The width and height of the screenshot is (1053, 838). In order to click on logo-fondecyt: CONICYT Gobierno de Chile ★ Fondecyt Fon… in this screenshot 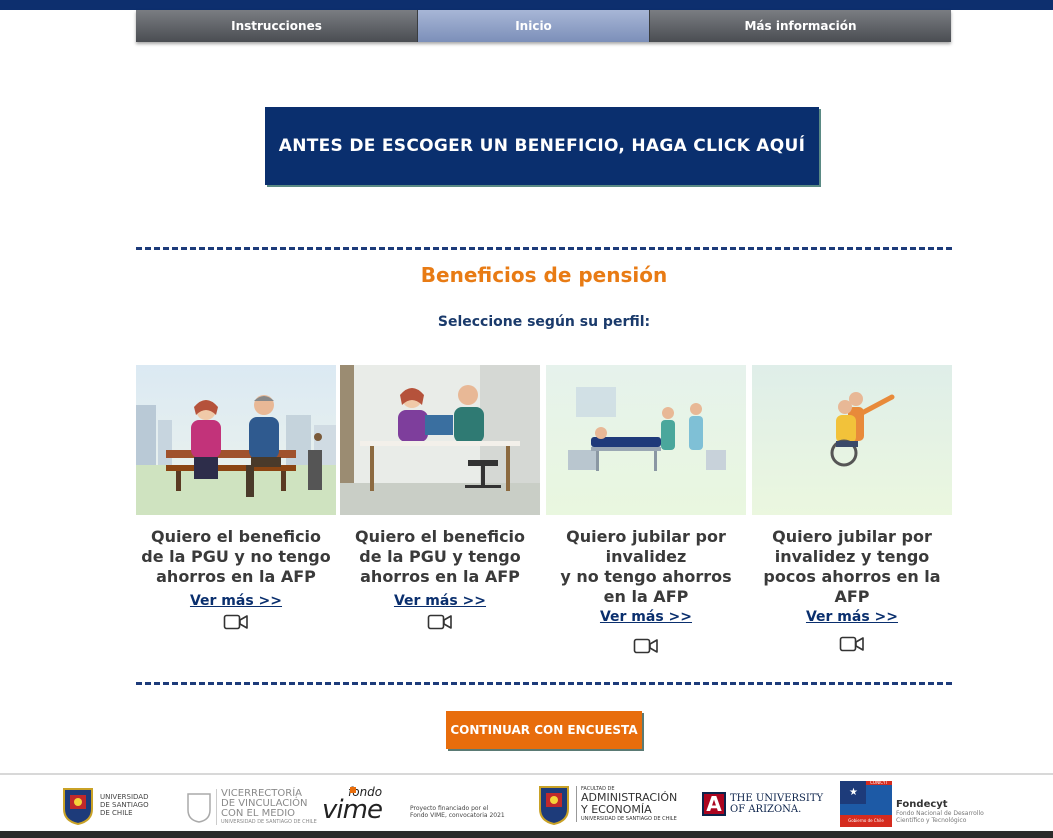, I will do `click(912, 804)`.